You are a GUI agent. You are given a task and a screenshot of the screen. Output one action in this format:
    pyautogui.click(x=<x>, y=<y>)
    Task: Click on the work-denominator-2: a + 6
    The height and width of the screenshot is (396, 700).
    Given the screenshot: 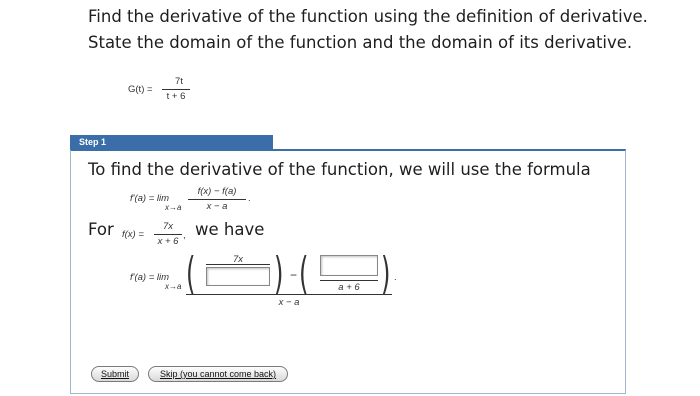 What is the action you would take?
    pyautogui.click(x=349, y=287)
    